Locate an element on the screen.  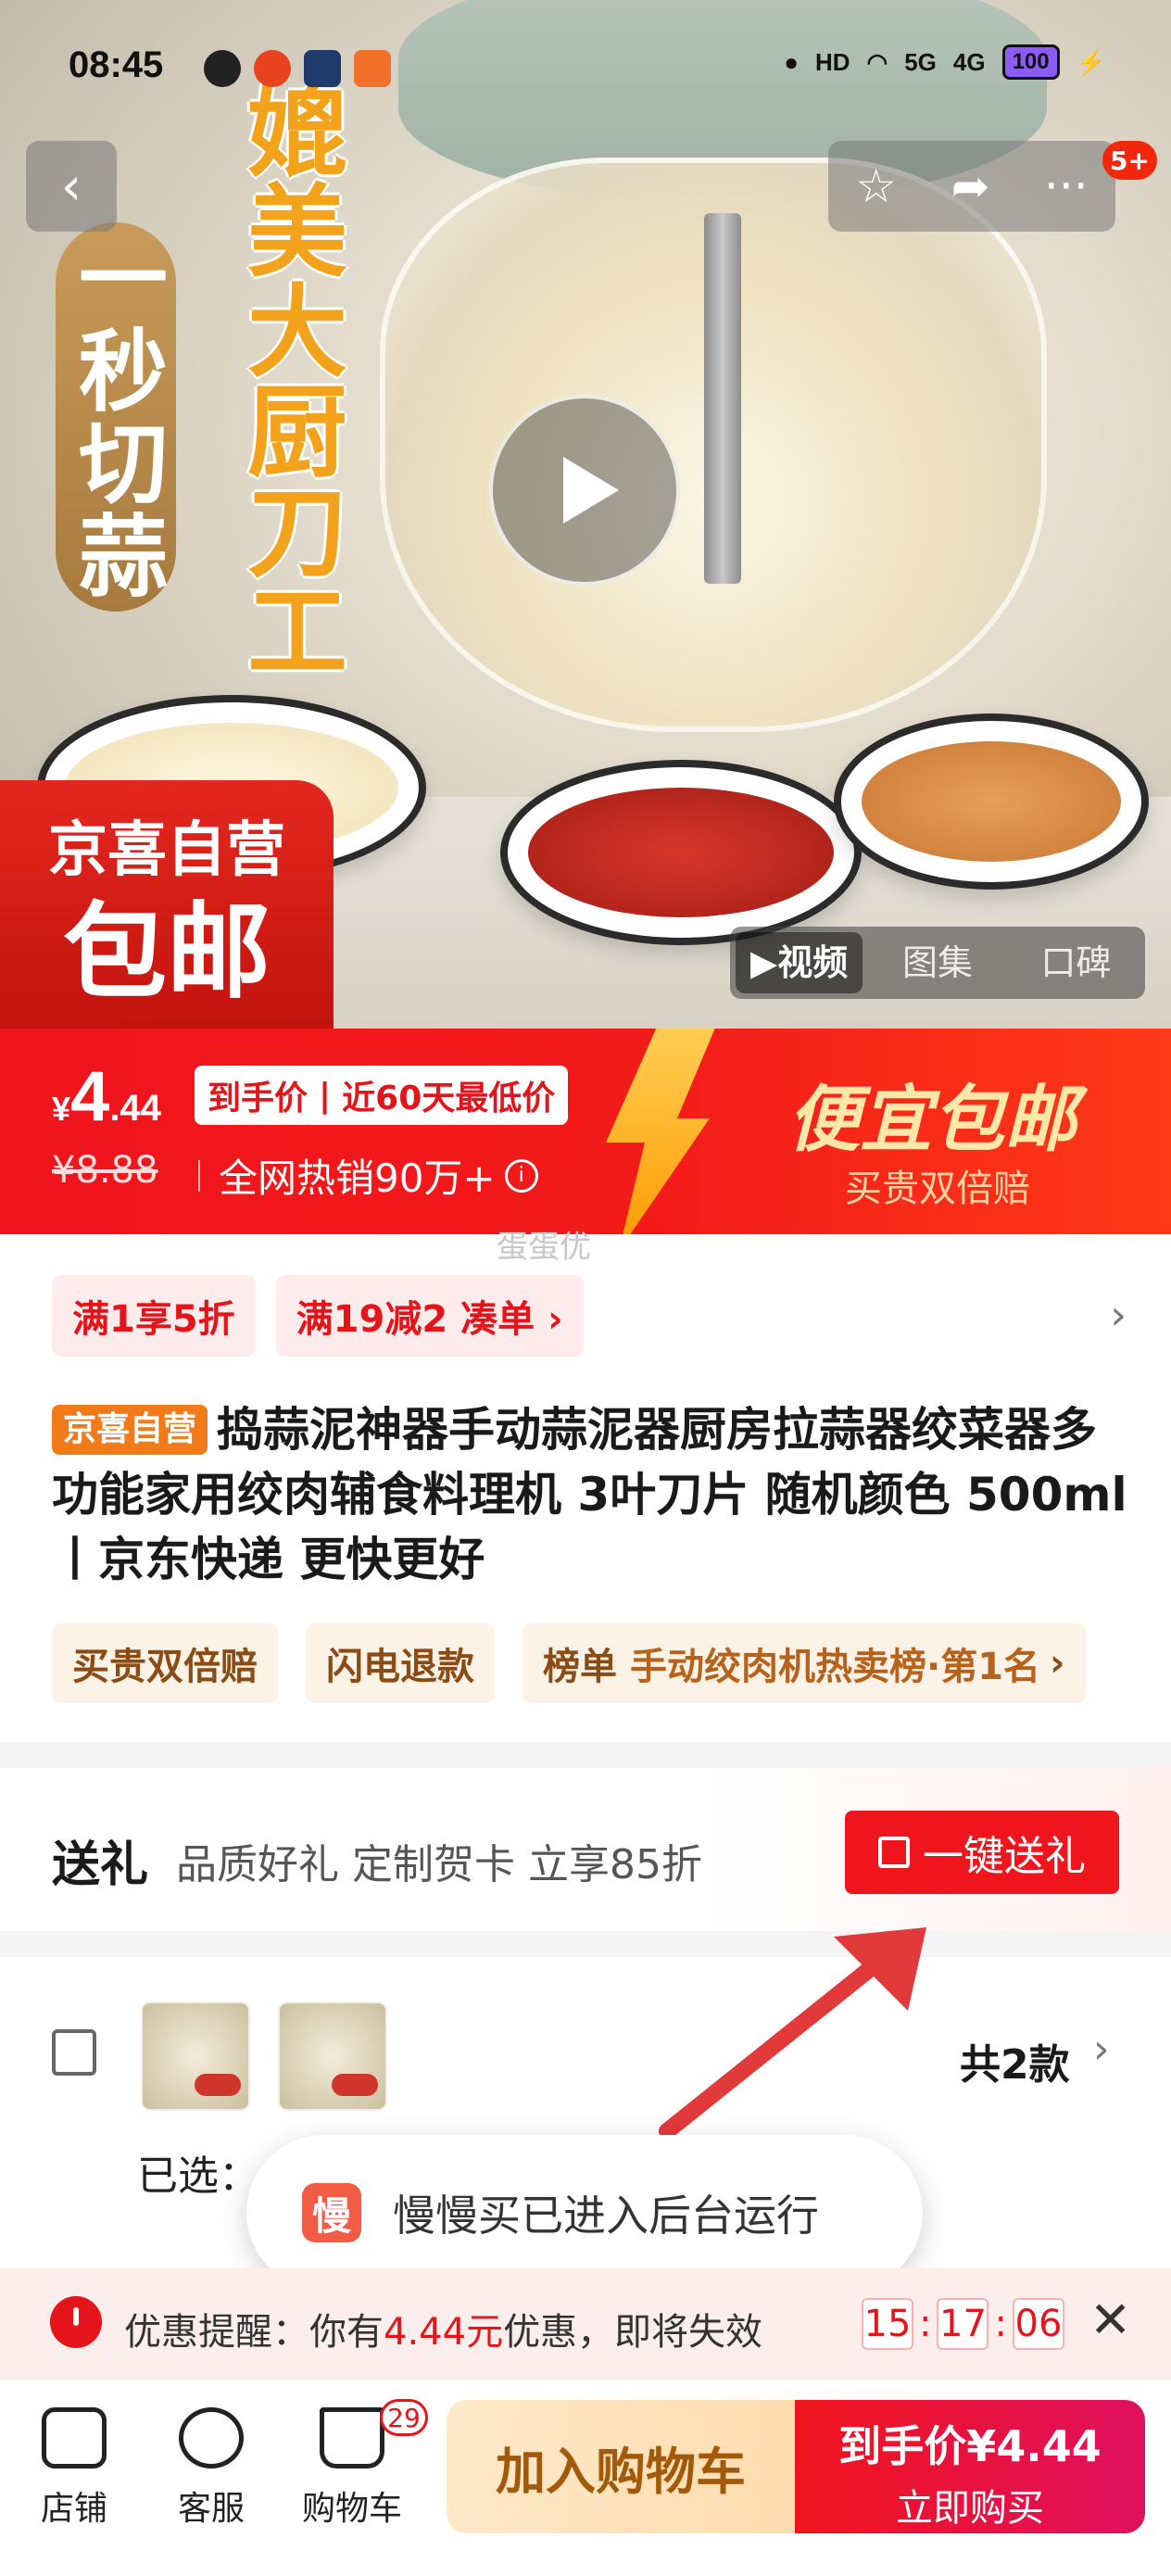
banner-title: 便宜包邮 is located at coordinates (932, 1120).